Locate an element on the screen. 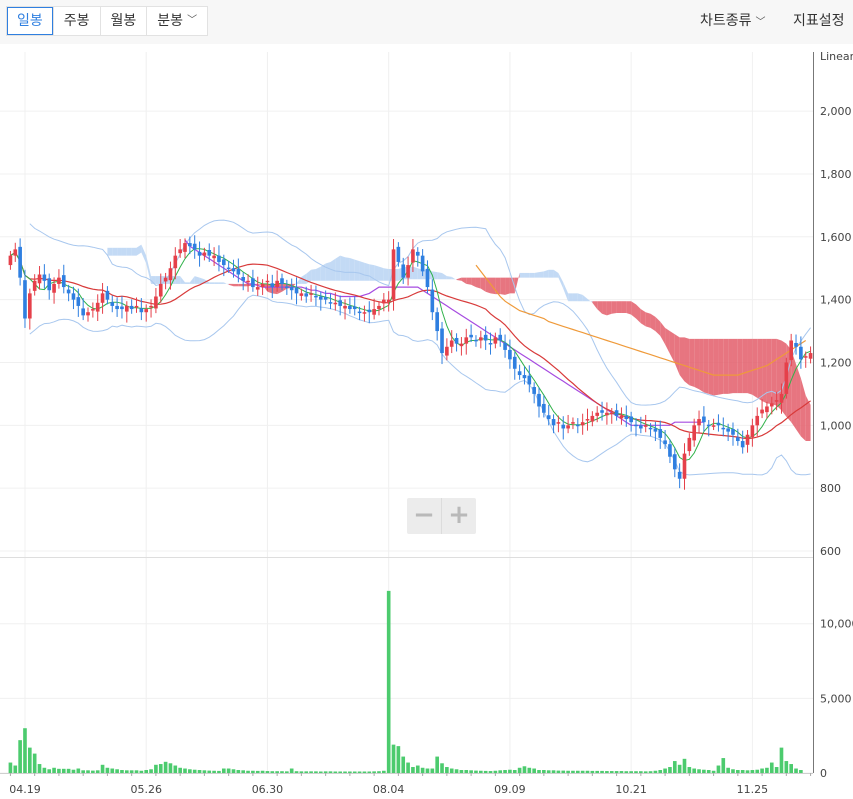  tab-minute: 분봉 ﹀ is located at coordinates (177, 21).